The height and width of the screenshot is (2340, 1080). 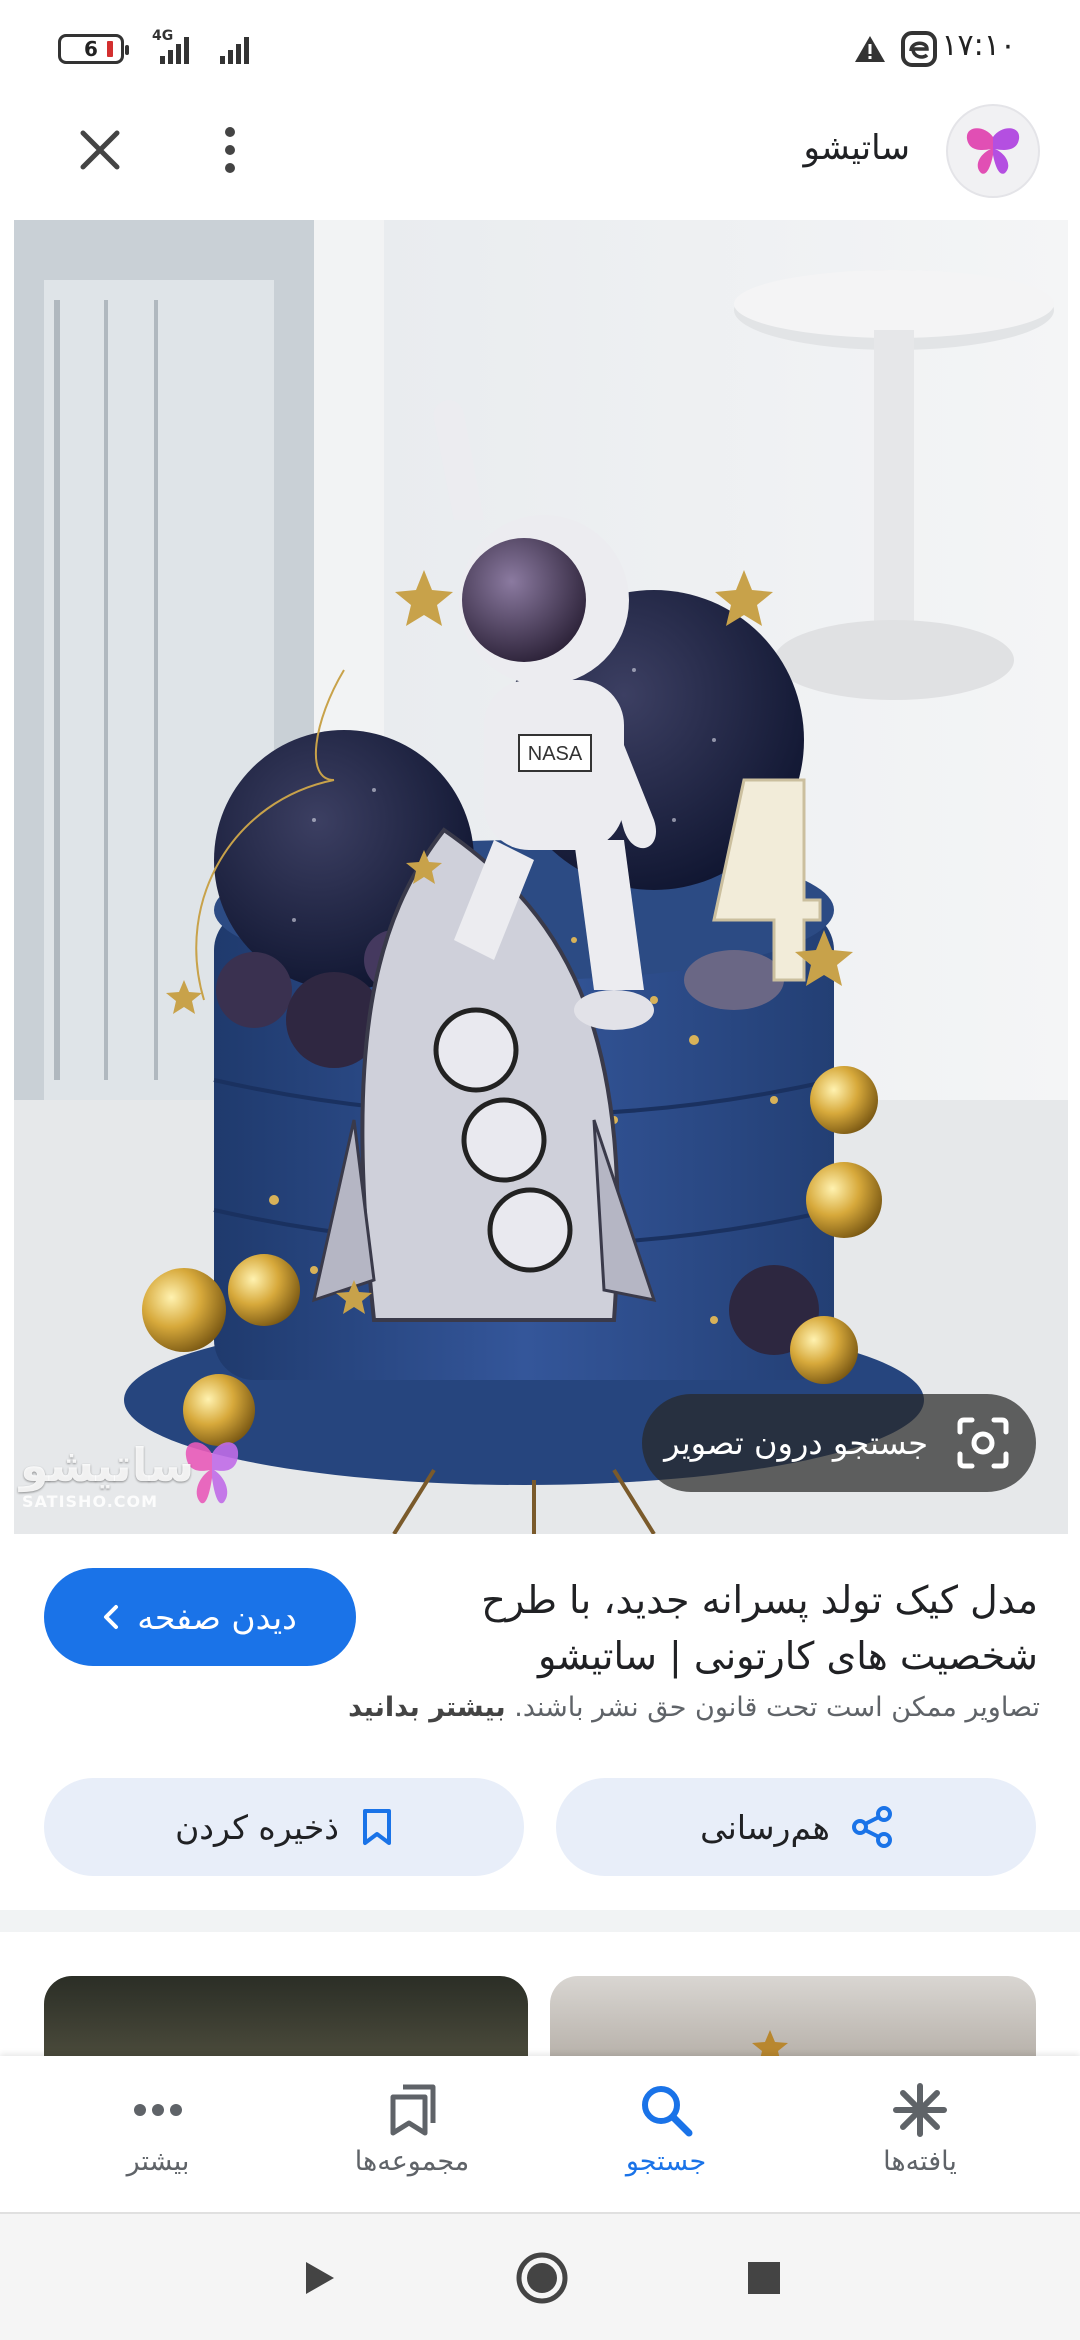 I want to click on watermark-url: SATISHO.COM, so click(x=90, y=1501).